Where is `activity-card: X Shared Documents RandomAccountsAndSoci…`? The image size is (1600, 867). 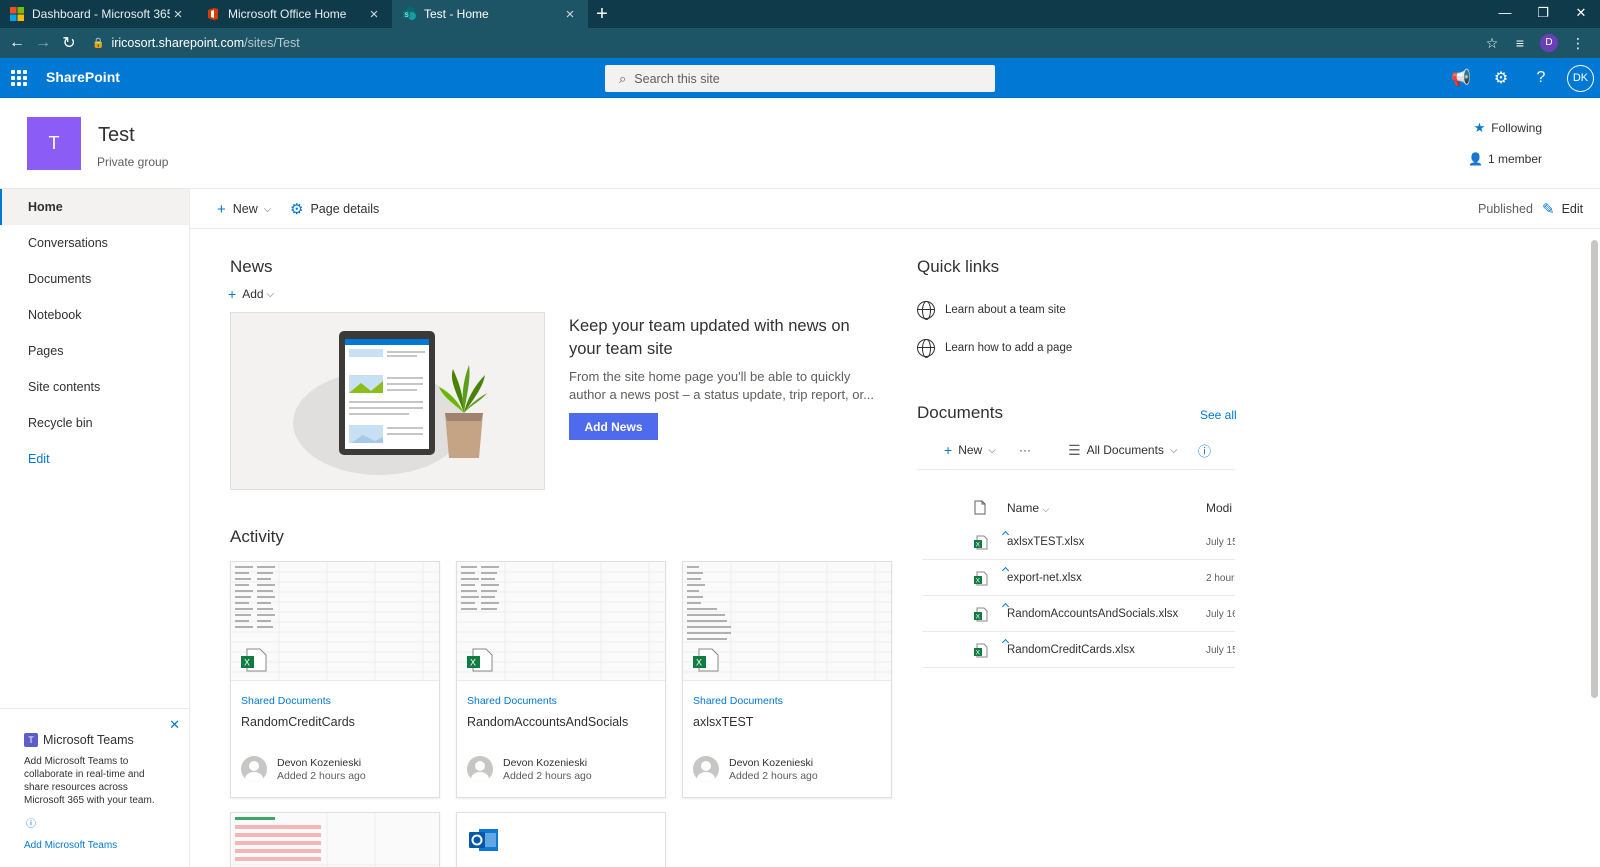
activity-card: X Shared Documents RandomAccountsAndSoci… is located at coordinates (561, 679).